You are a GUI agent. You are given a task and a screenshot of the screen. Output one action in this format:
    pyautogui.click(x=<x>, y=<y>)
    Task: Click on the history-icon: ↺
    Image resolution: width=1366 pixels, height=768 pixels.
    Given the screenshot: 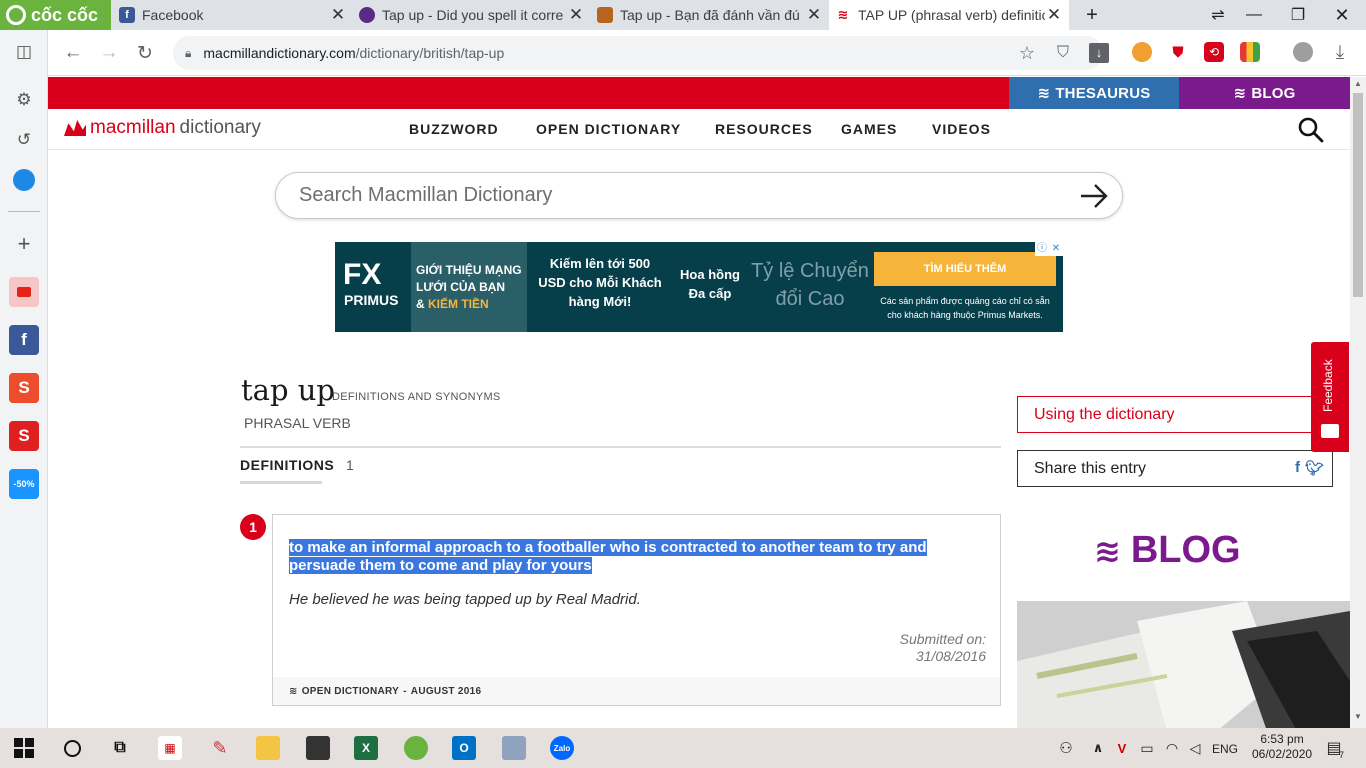 What is the action you would take?
    pyautogui.click(x=24, y=140)
    